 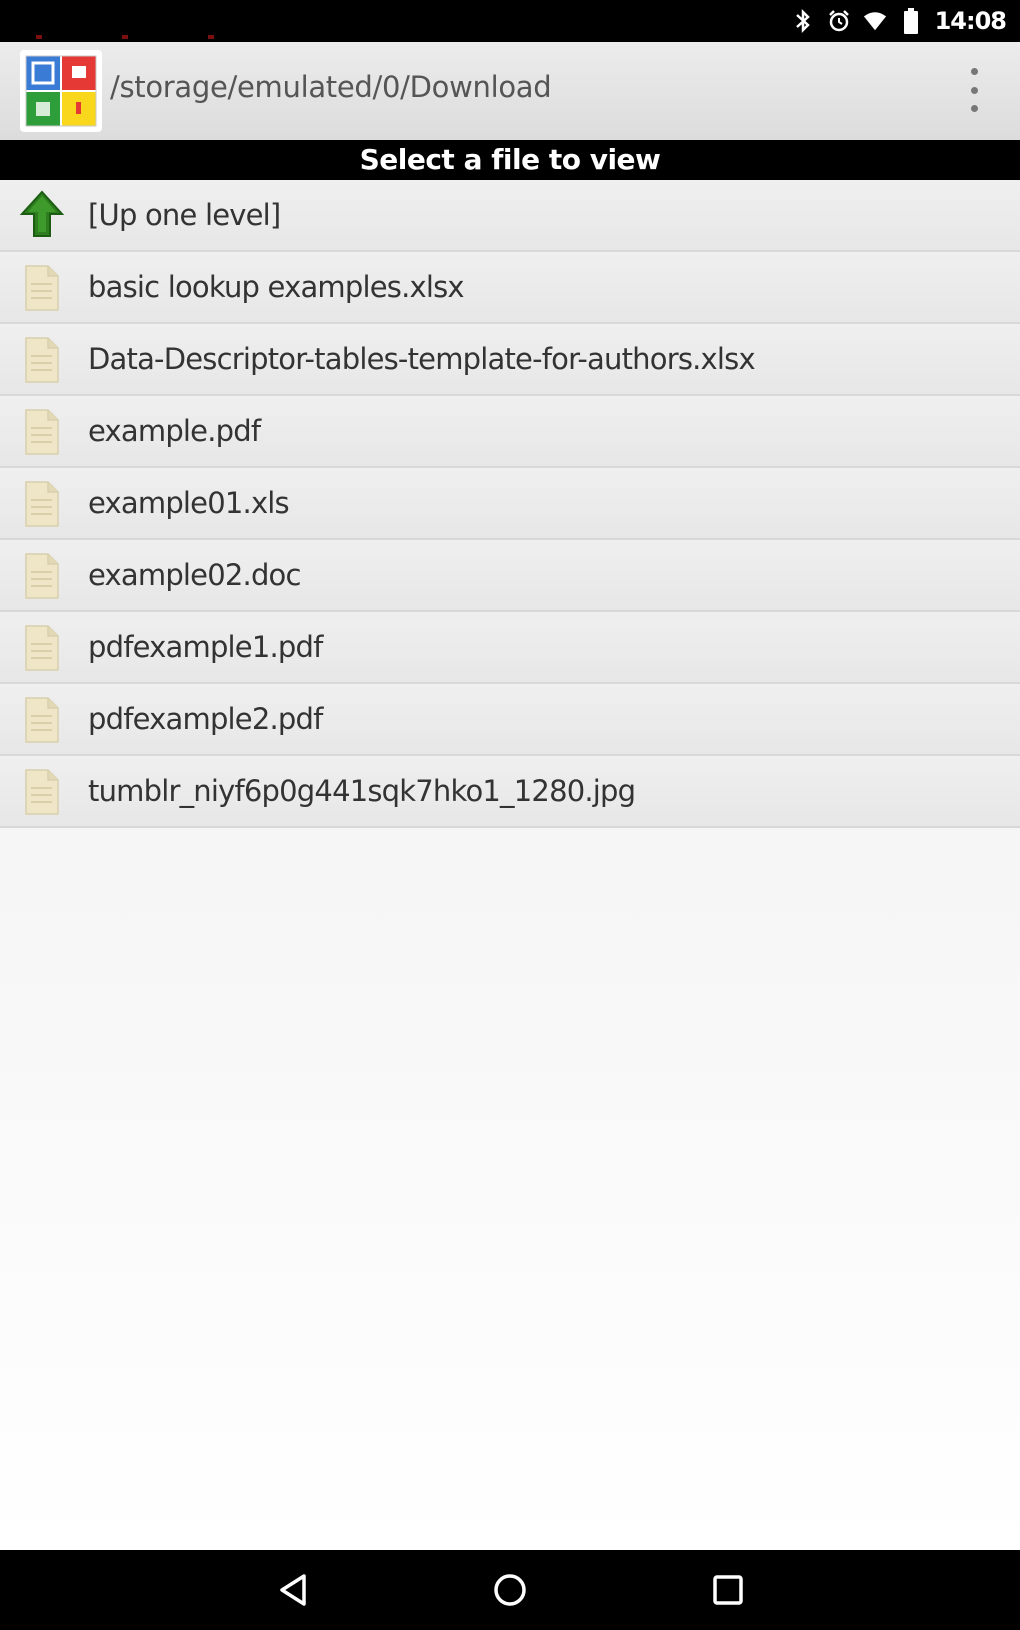 What do you see at coordinates (974, 90) in the screenshot?
I see `more-vertical-icon` at bounding box center [974, 90].